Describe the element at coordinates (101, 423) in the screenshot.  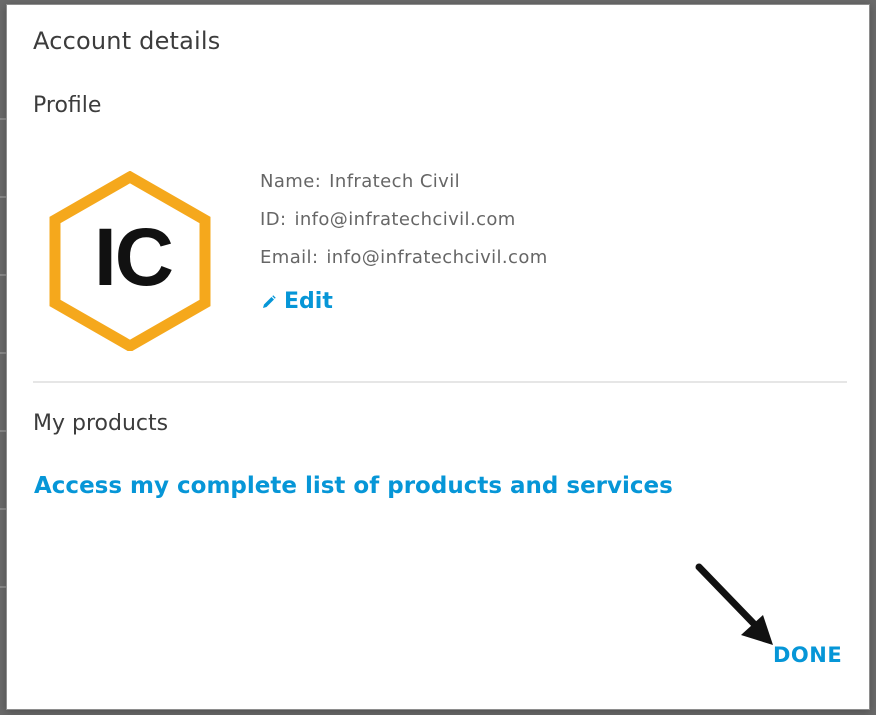
I see `products-section-title: My products` at that location.